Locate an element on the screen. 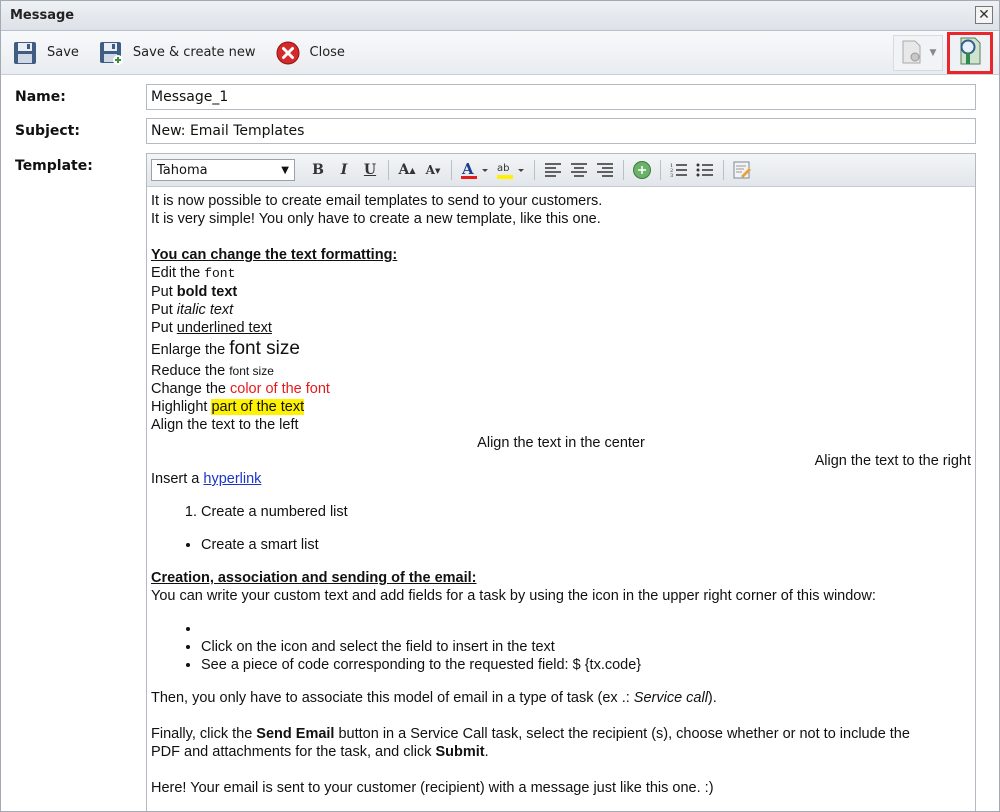  bullet-list-icon is located at coordinates (705, 170).